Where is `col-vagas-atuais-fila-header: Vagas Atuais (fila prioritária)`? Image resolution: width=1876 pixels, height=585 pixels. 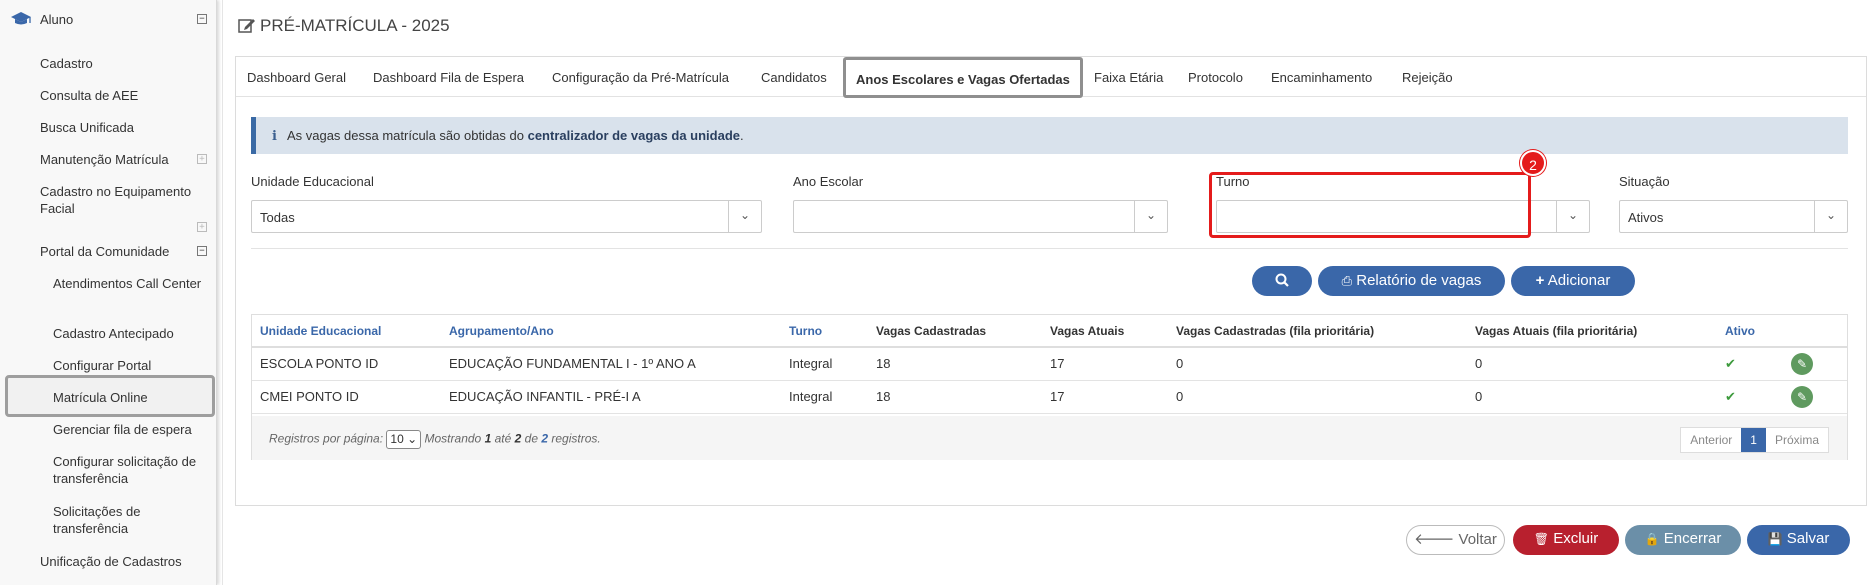
col-vagas-atuais-fila-header: Vagas Atuais (fila prioritária) is located at coordinates (1592, 331).